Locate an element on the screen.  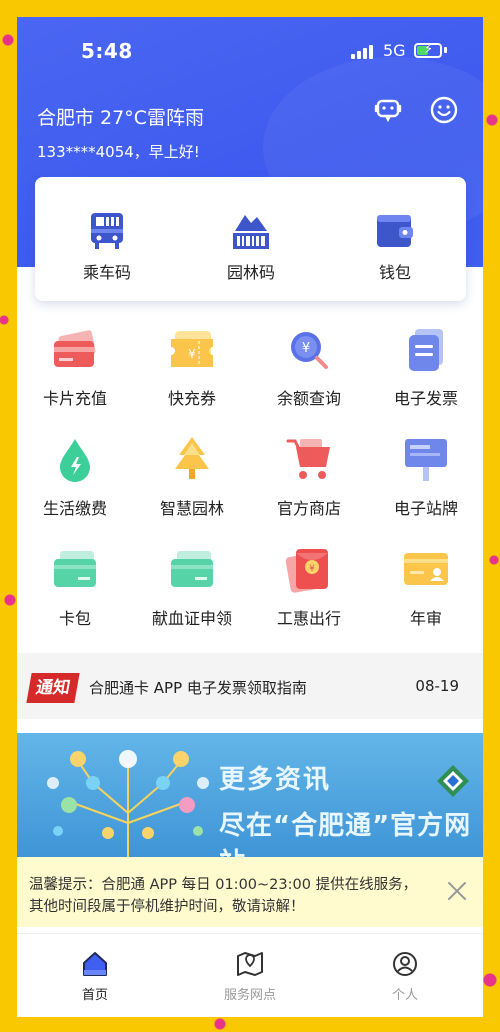
close-icon is located at coordinates (457, 891).